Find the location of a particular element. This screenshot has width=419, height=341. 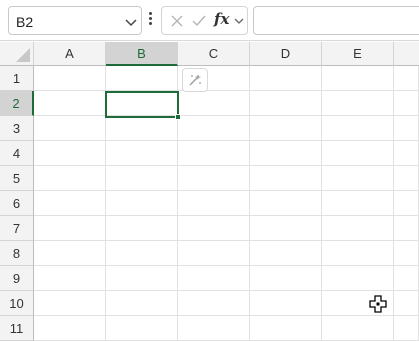

row-header-10: 10 is located at coordinates (17, 303).